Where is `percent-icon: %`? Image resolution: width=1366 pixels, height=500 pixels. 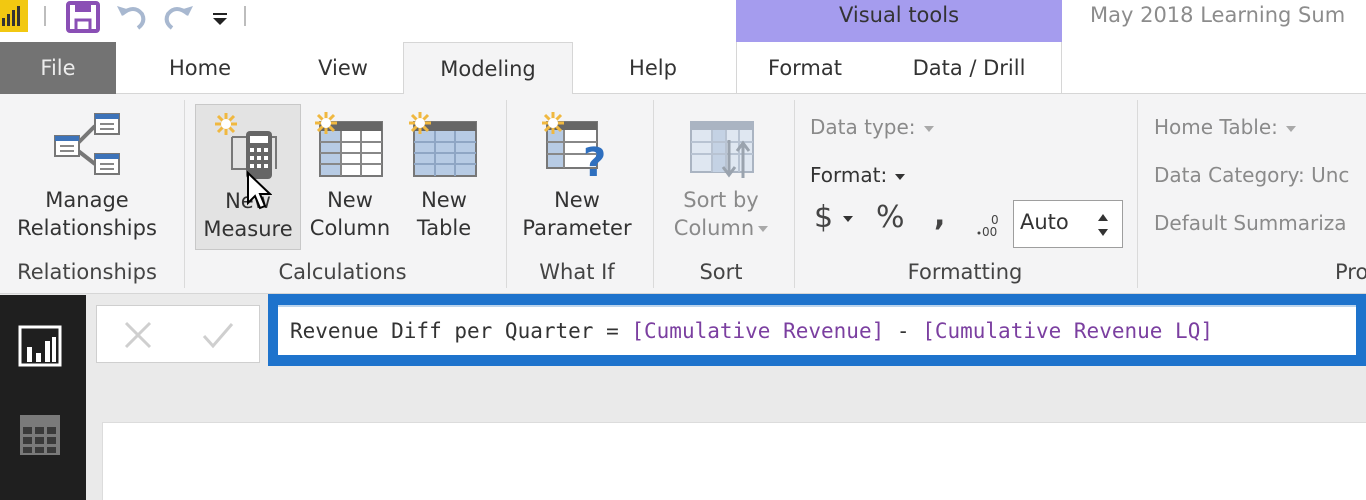
percent-icon: % is located at coordinates (890, 217).